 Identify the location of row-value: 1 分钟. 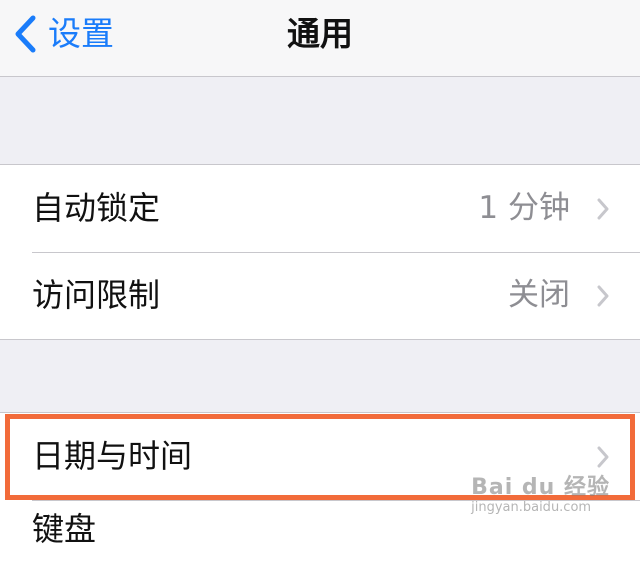
(524, 208).